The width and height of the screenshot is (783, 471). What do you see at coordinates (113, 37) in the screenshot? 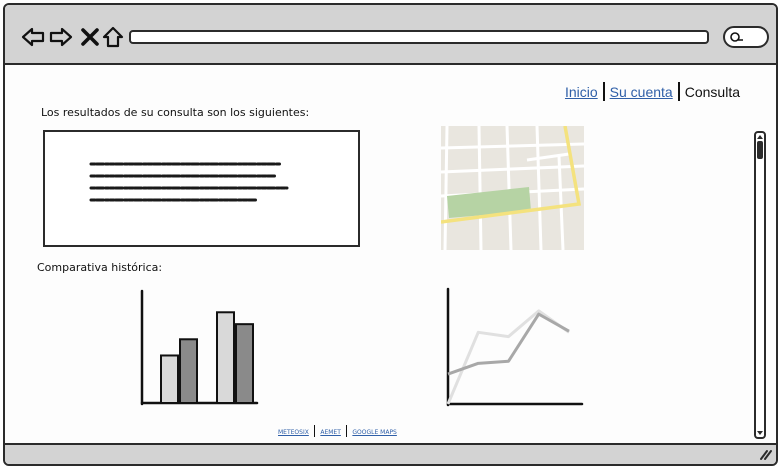
I see `home-icon` at bounding box center [113, 37].